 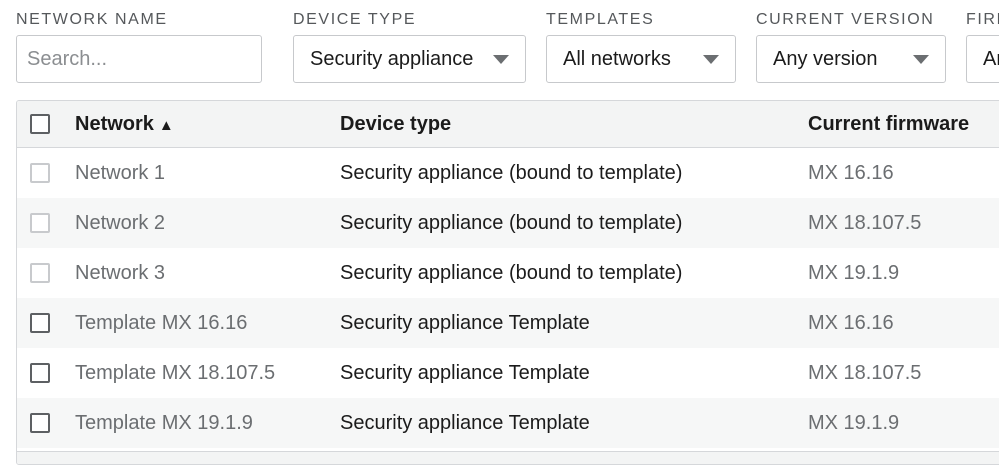 What do you see at coordinates (508, 124) in the screenshot?
I see `table-header-row: Network ▲ Device type Current firmware` at bounding box center [508, 124].